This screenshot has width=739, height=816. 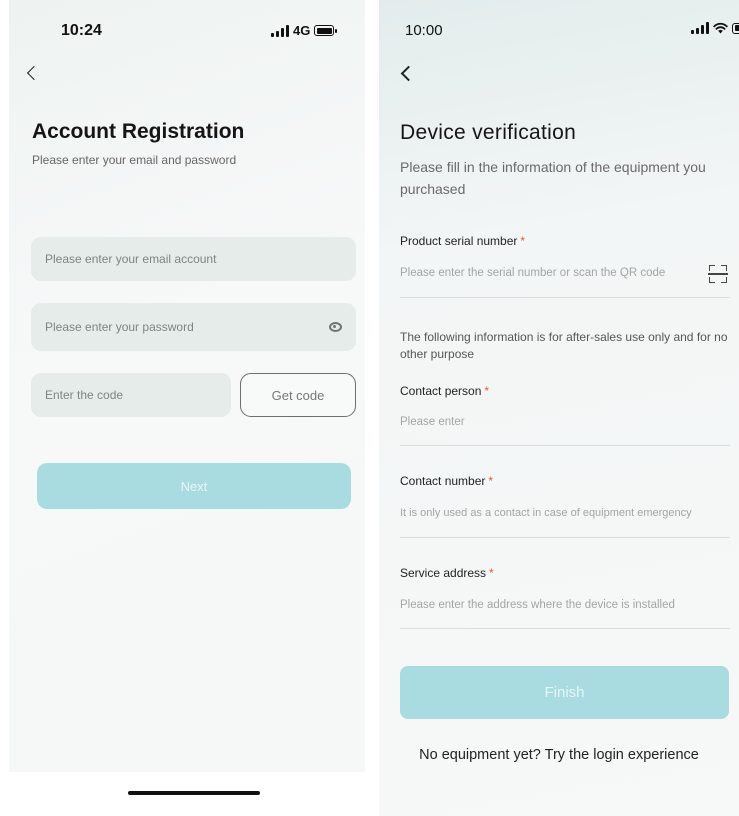 I want to click on page-title: Device verification, so click(x=488, y=132).